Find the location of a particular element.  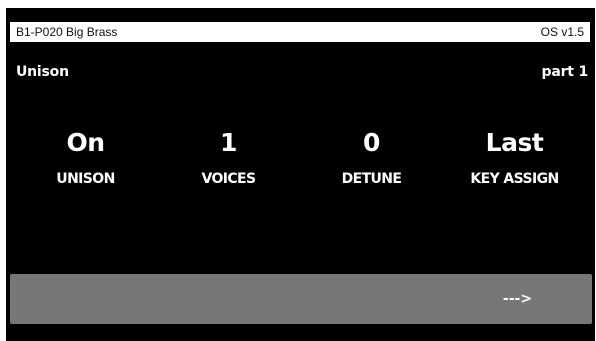

param-label: KEY ASSIGN is located at coordinates (514, 179).